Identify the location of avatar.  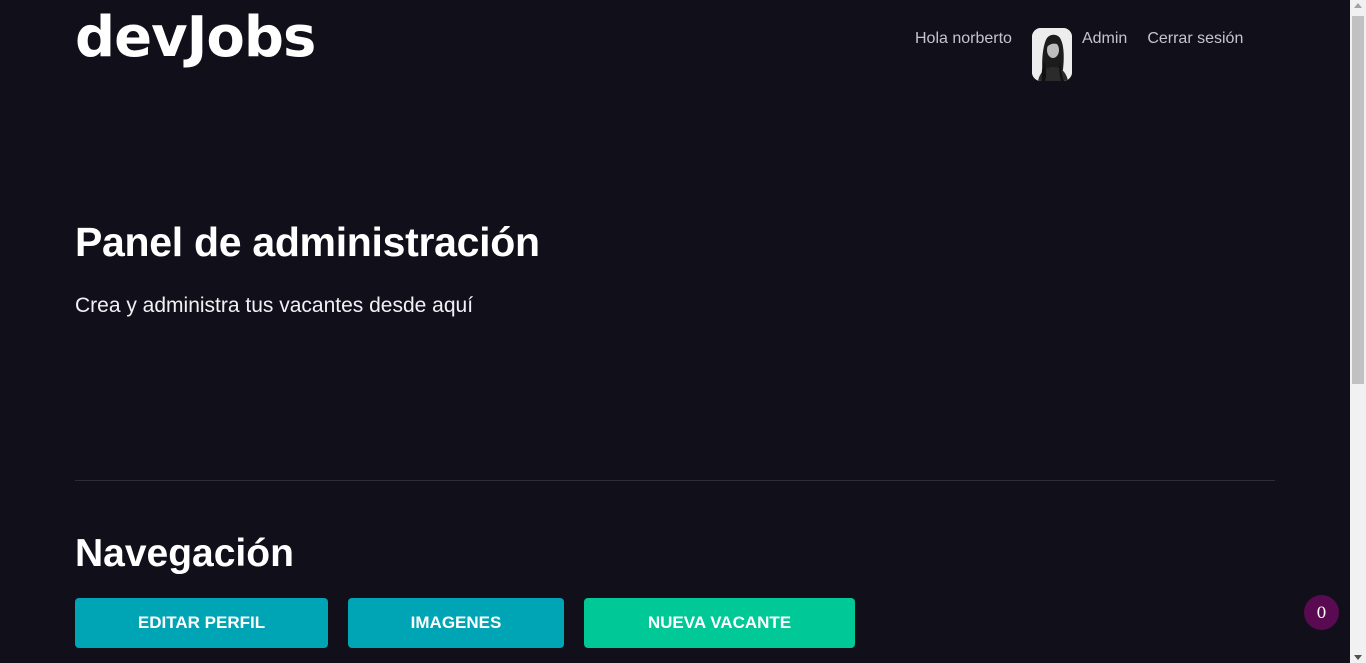
(1051, 54).